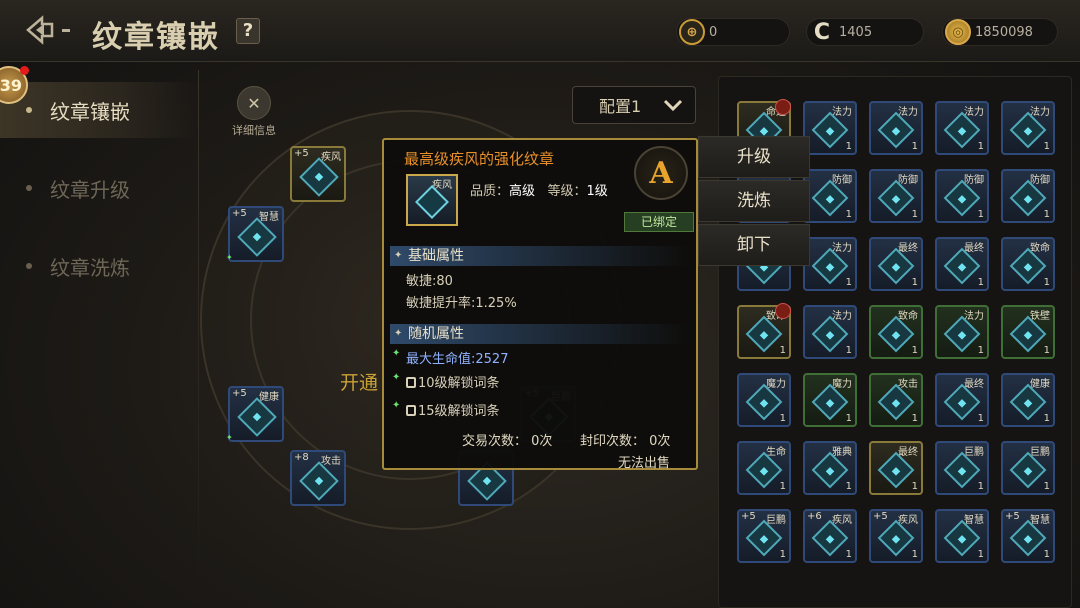  I want to click on sidebar-item-inlay: 纹章镶嵌, so click(100, 110).